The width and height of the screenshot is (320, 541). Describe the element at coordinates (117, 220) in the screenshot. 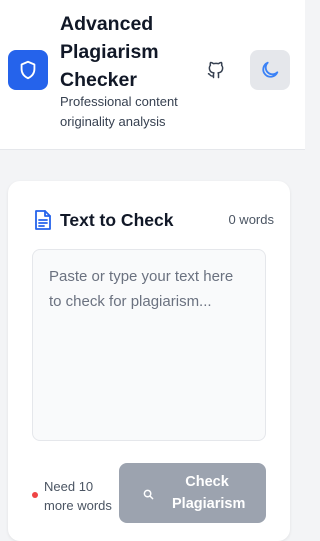

I see `card-title: Text to Check` at that location.